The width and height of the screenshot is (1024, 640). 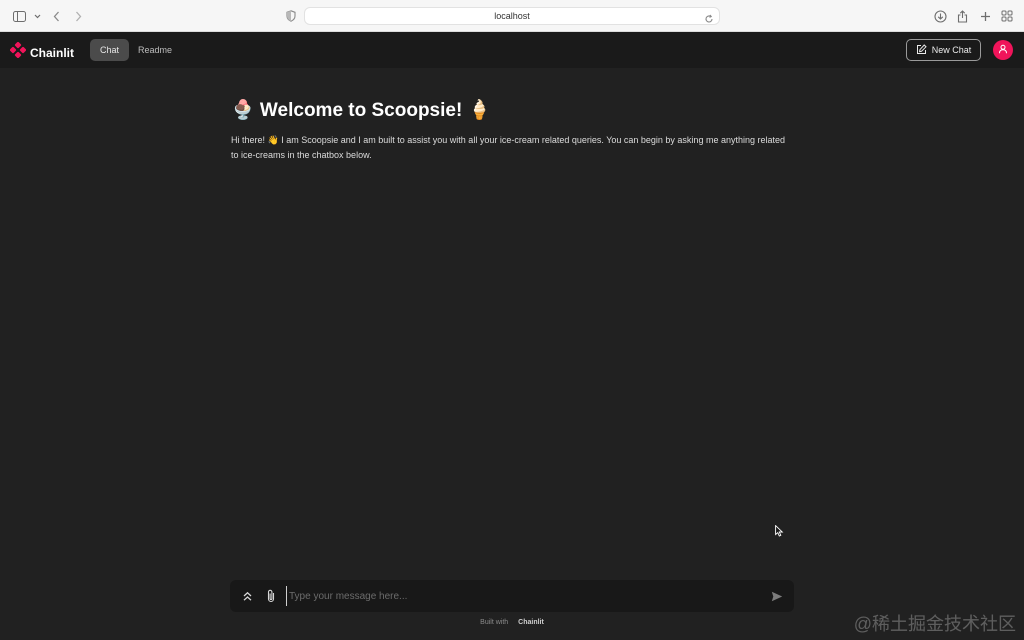 I want to click on chevrons-up-icon, so click(x=247, y=596).